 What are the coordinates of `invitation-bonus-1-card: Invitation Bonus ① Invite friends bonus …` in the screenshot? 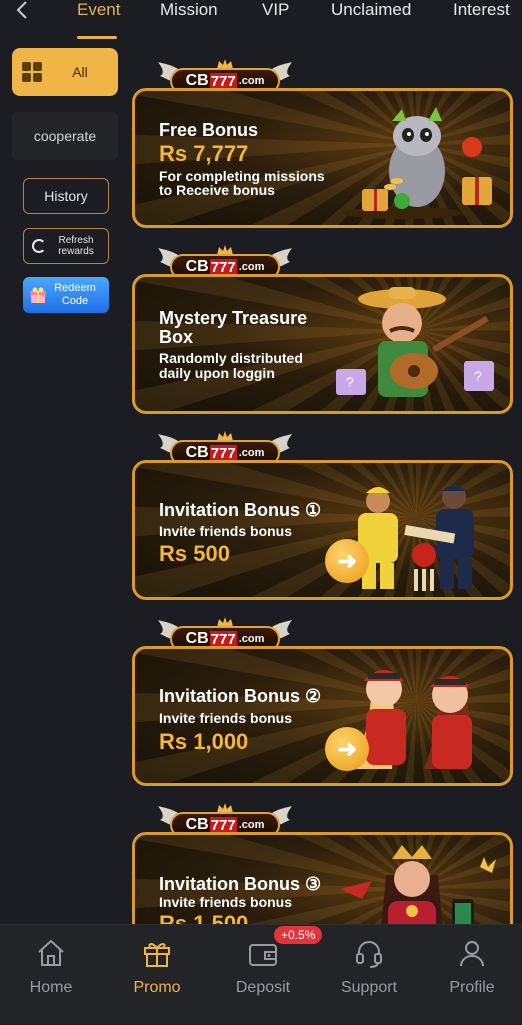 It's located at (322, 530).